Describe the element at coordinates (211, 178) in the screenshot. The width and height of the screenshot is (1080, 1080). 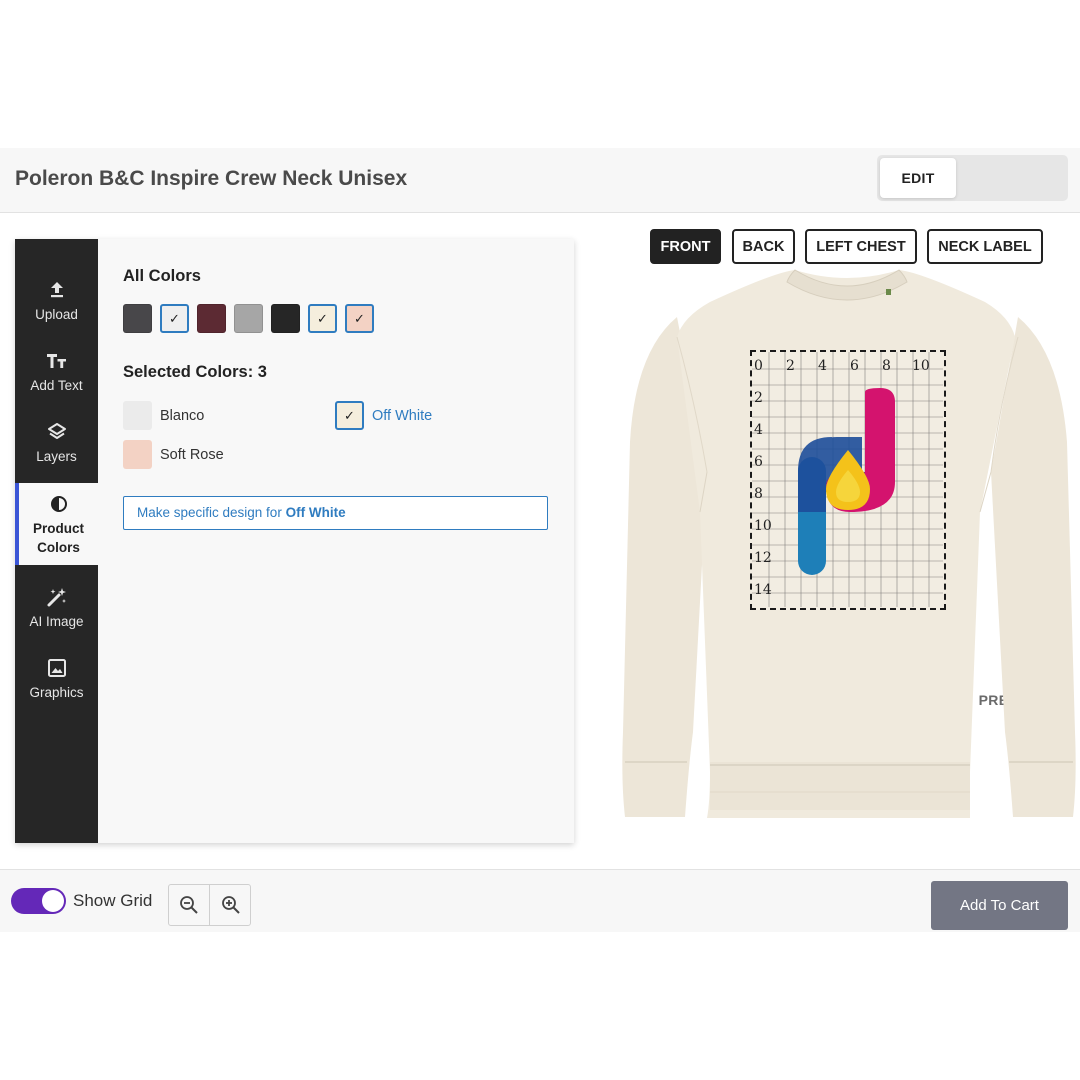
I see `page-title: Poleron B&C Inspire Crew Neck Unisex` at that location.